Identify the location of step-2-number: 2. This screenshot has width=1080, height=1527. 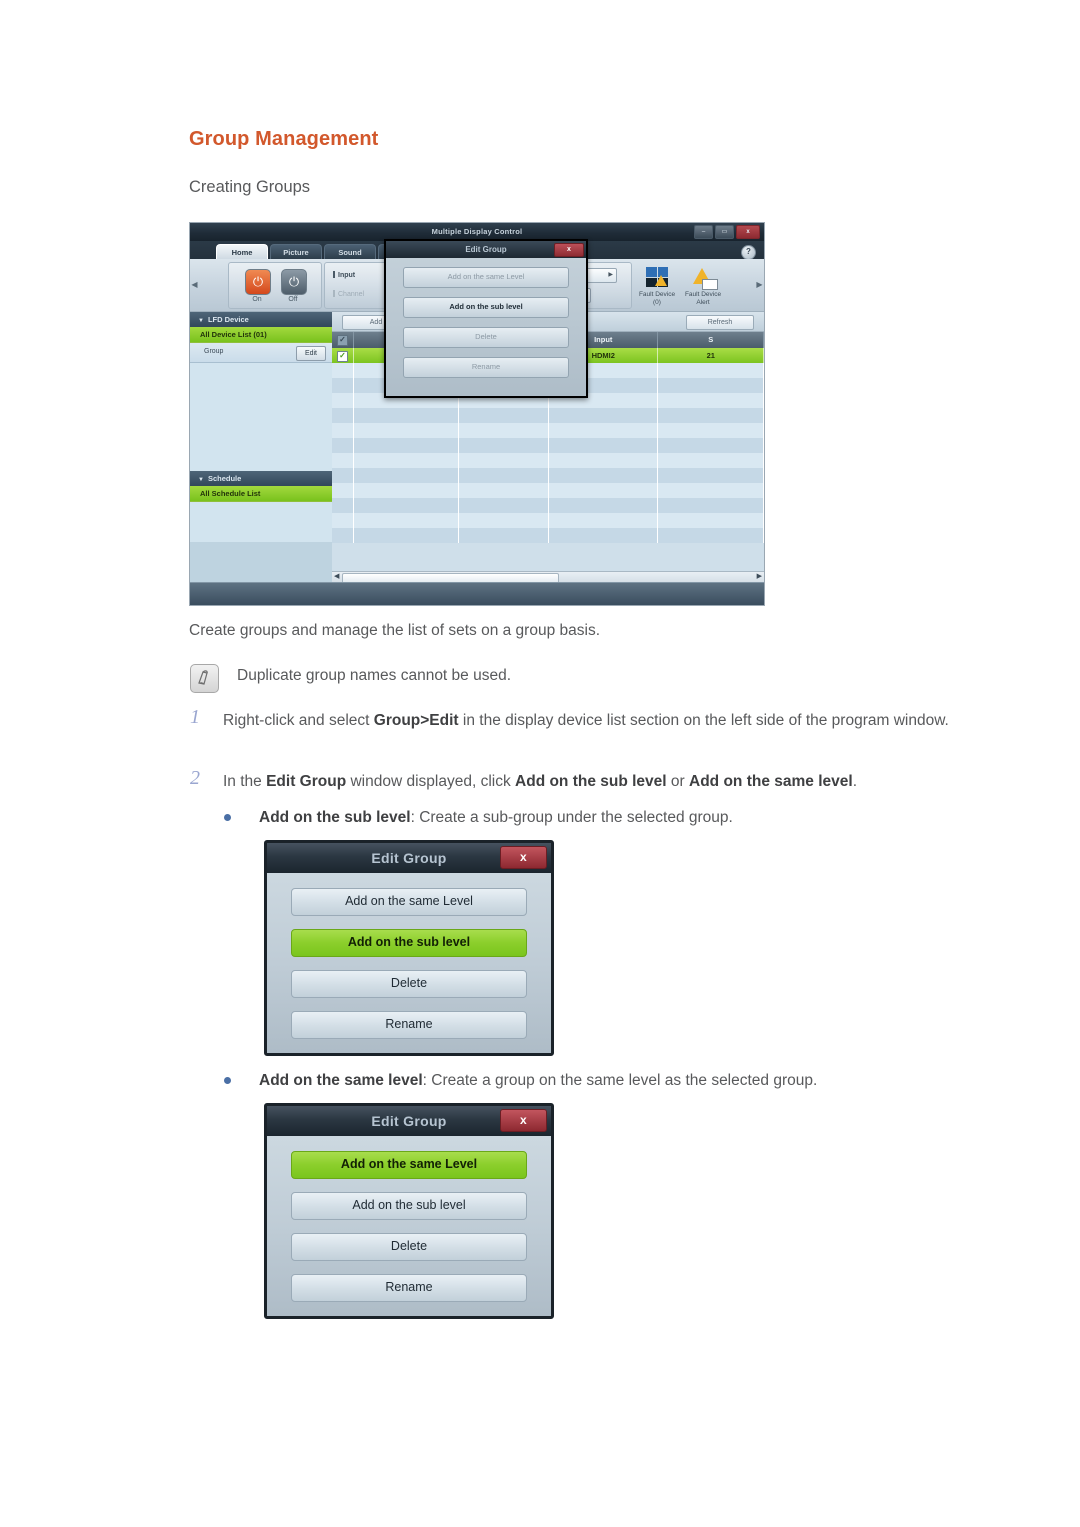
(195, 778).